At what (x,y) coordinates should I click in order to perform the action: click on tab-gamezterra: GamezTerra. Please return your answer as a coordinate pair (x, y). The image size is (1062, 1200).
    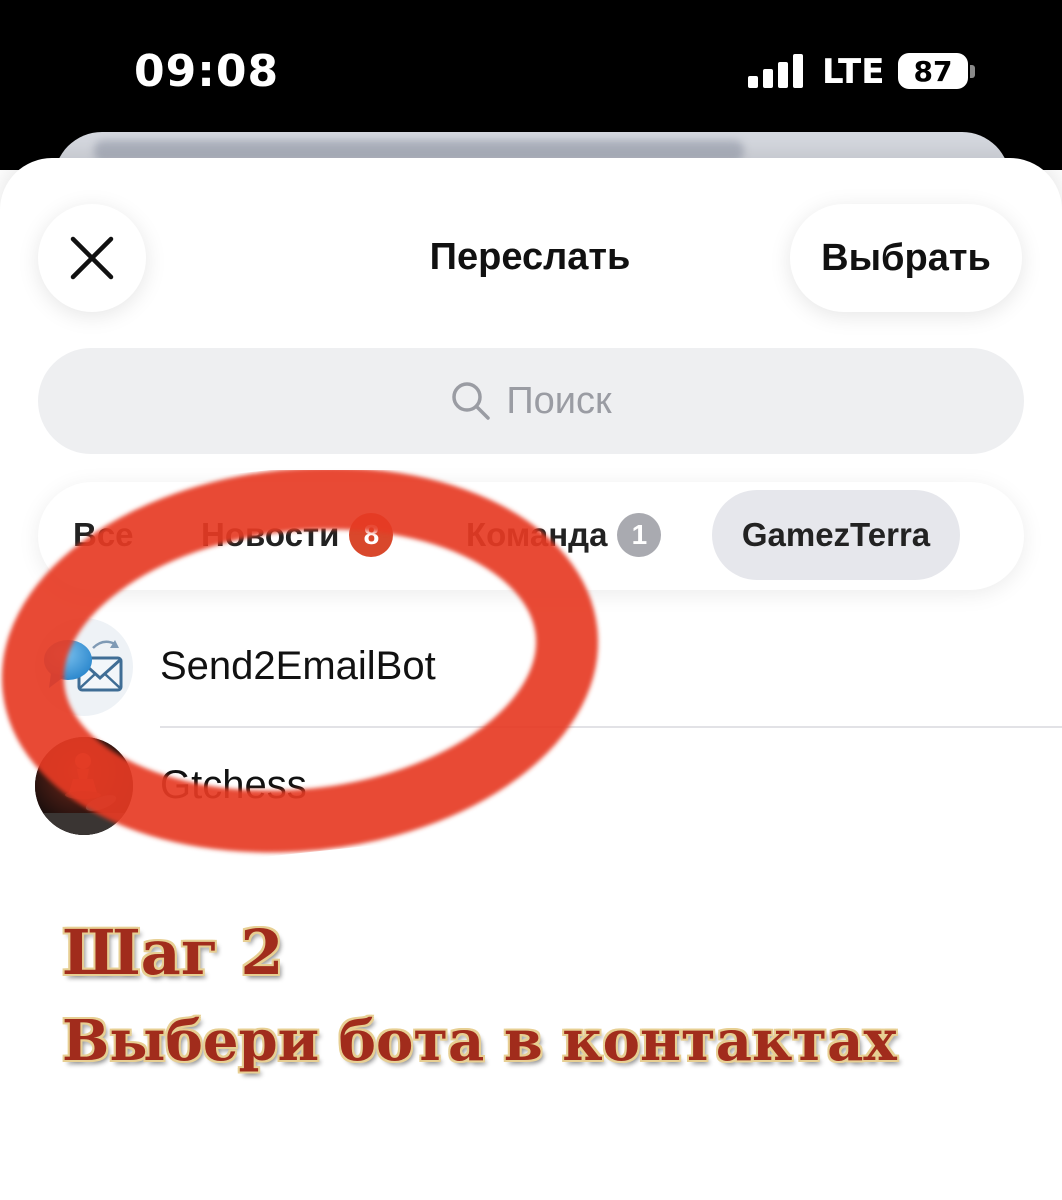
    Looking at the image, I should click on (836, 535).